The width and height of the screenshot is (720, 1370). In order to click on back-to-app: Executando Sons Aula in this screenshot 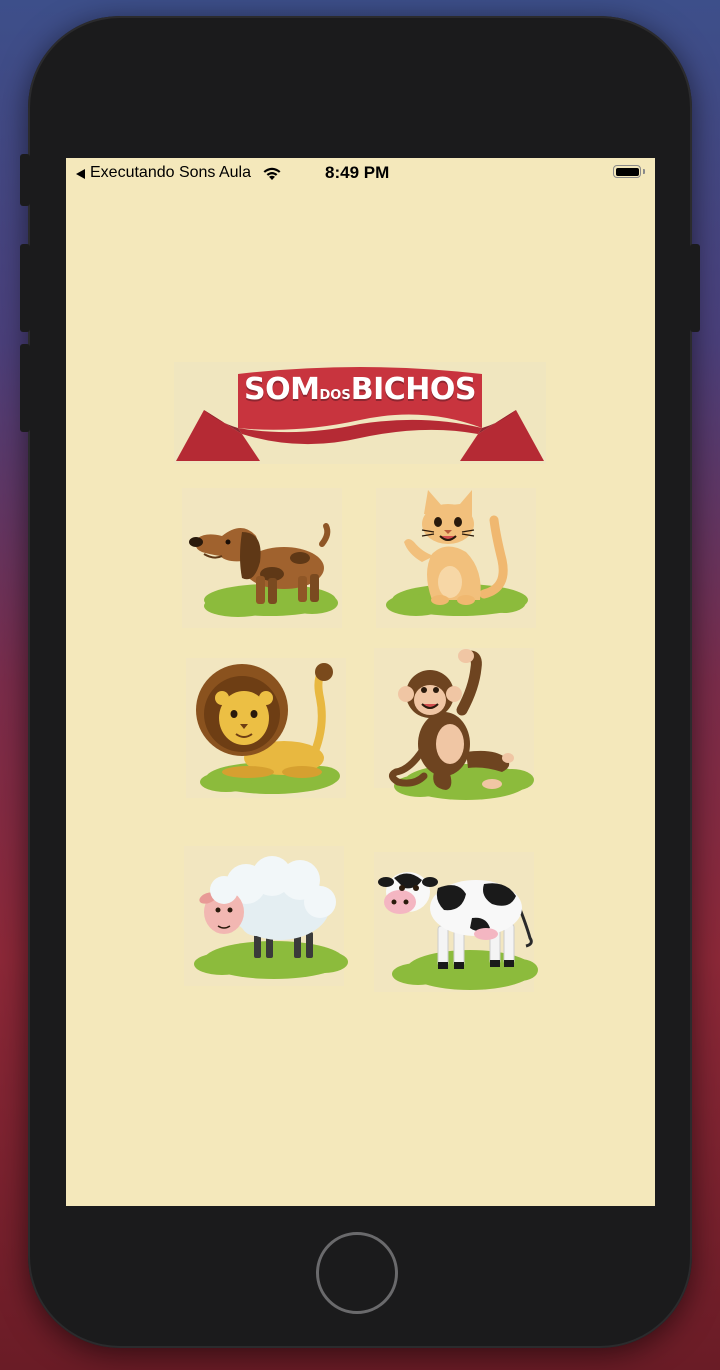, I will do `click(179, 173)`.